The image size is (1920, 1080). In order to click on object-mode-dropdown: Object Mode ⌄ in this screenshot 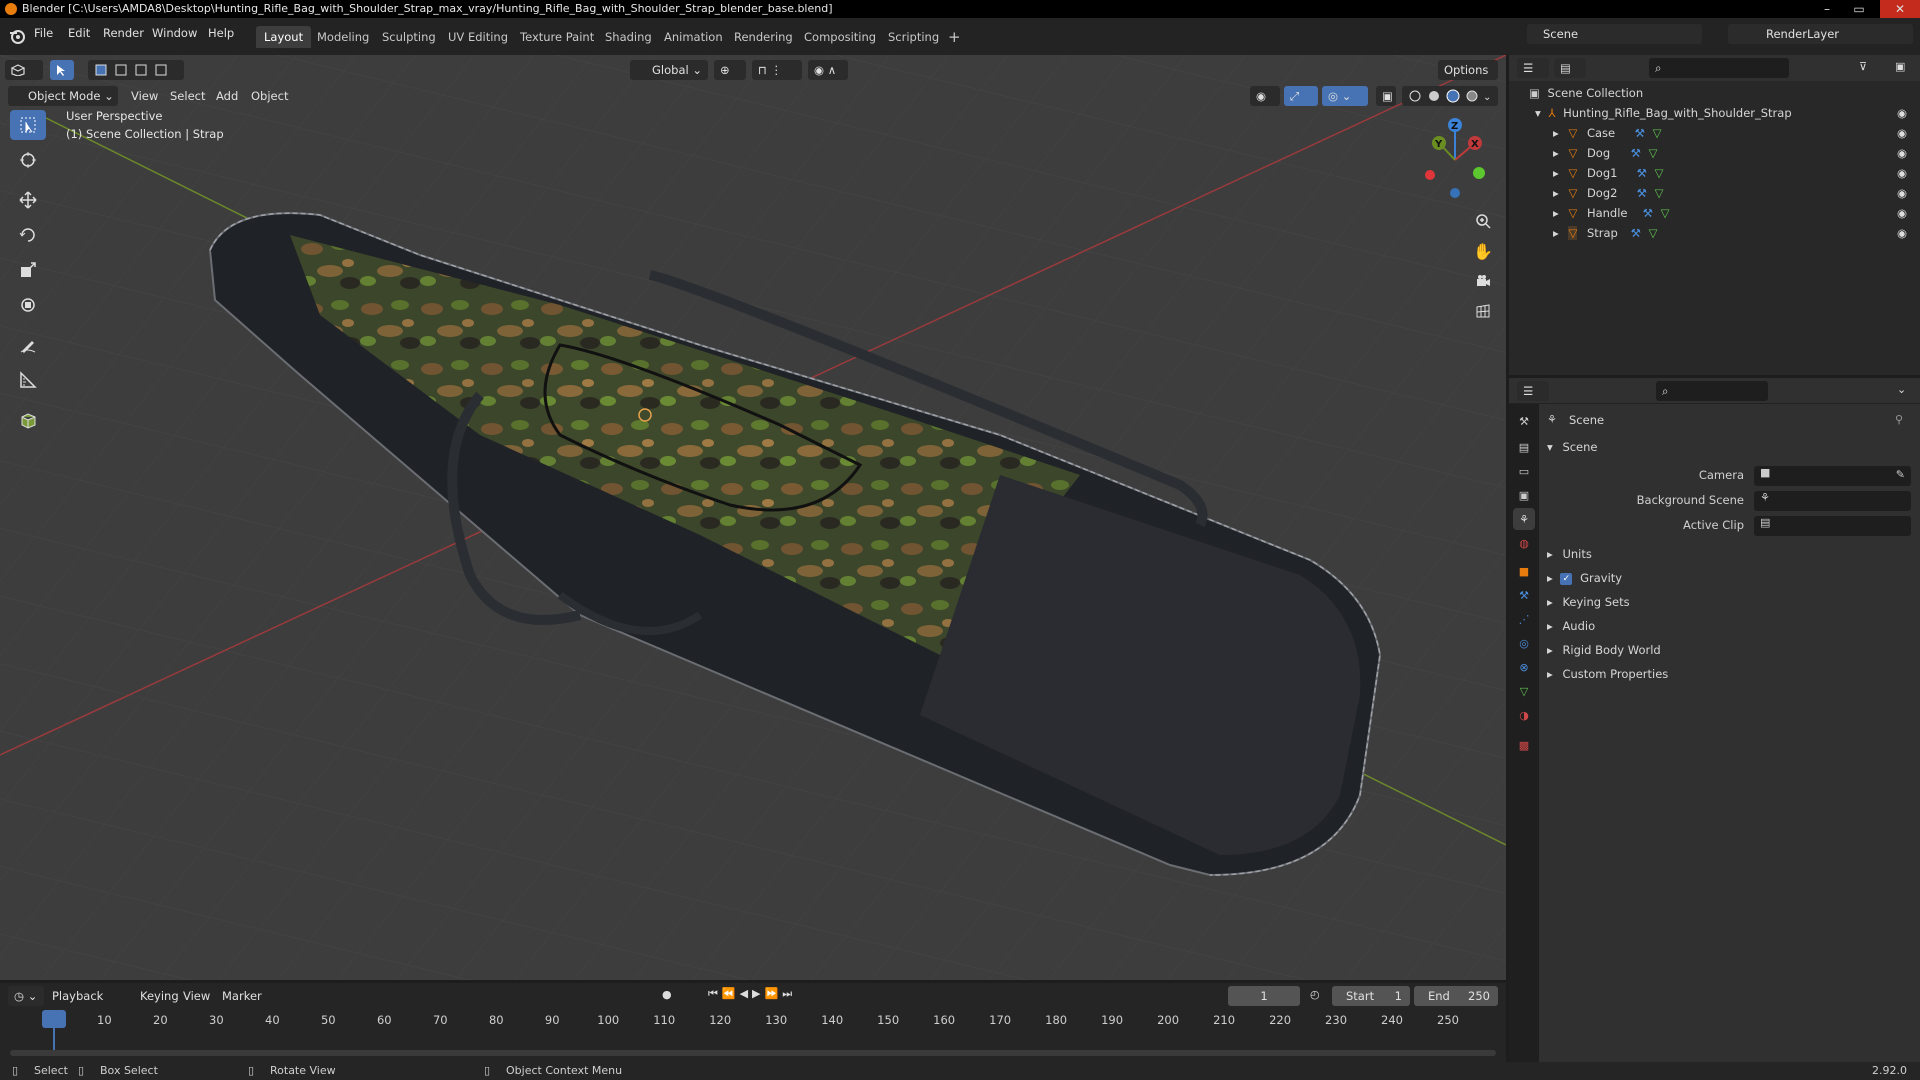, I will do `click(63, 96)`.